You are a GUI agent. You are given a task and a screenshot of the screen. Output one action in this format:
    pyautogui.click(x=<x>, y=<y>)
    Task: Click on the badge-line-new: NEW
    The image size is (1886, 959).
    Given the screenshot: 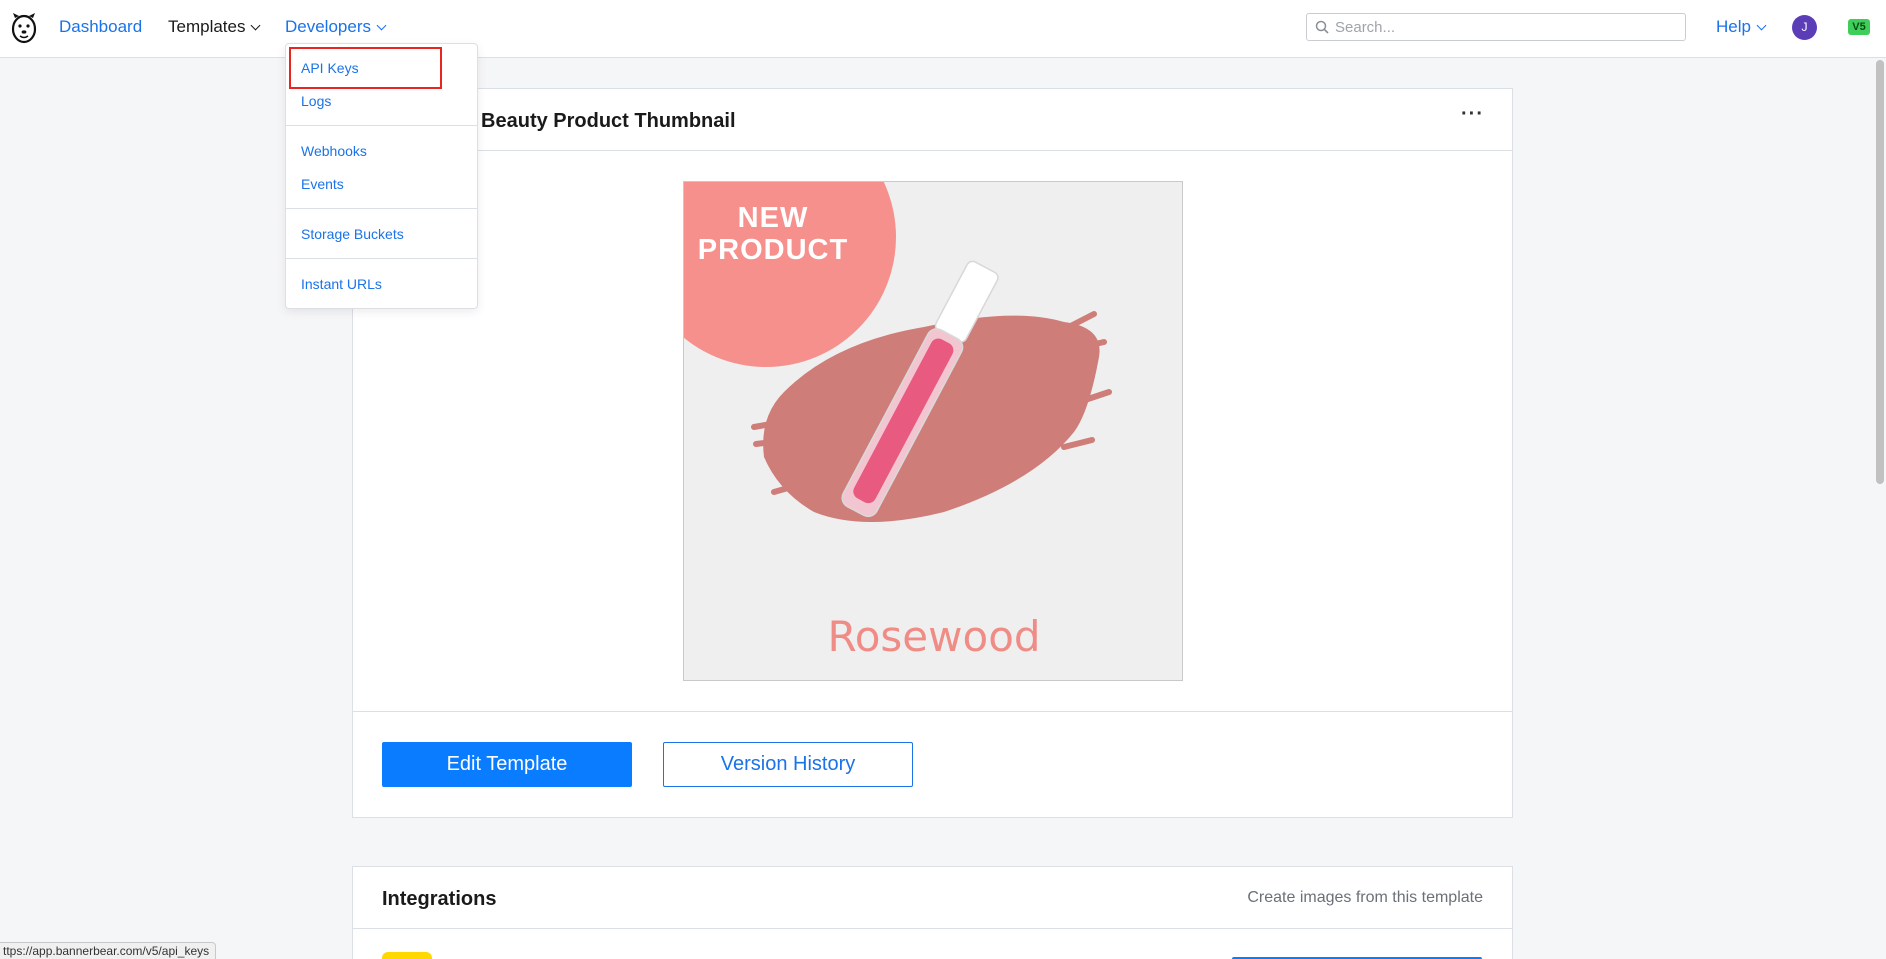 What is the action you would take?
    pyautogui.click(x=773, y=218)
    